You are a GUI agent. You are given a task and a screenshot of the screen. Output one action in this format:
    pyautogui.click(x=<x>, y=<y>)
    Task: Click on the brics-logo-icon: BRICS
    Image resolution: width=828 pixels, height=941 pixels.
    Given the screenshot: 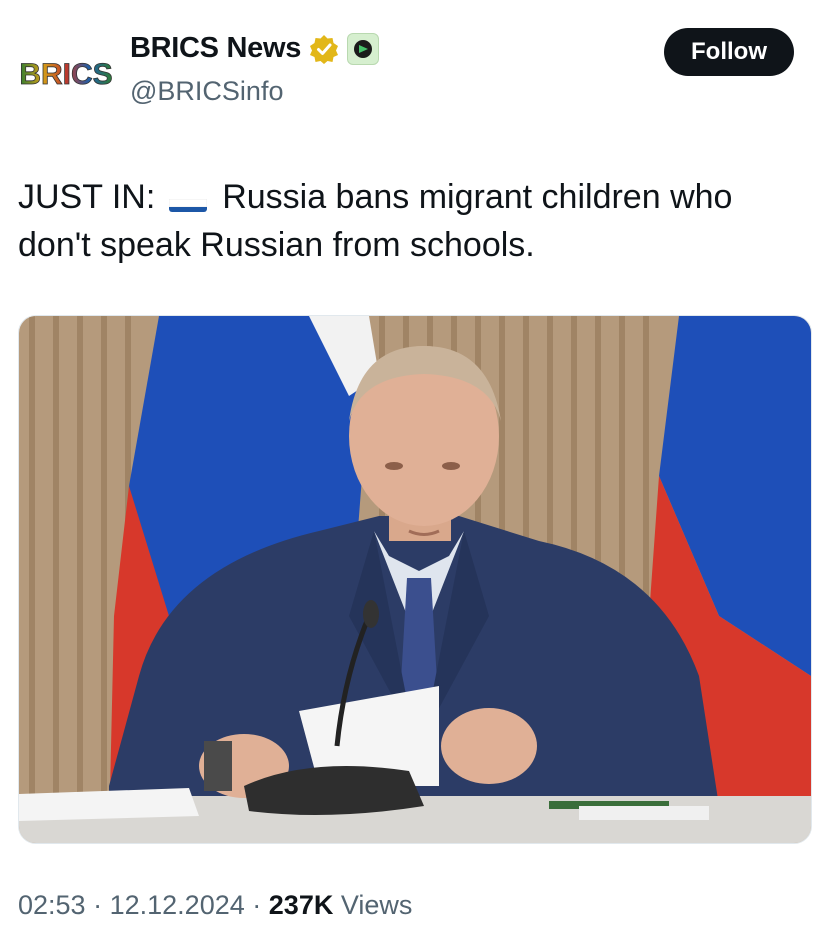 What is the action you would take?
    pyautogui.click(x=66, y=75)
    